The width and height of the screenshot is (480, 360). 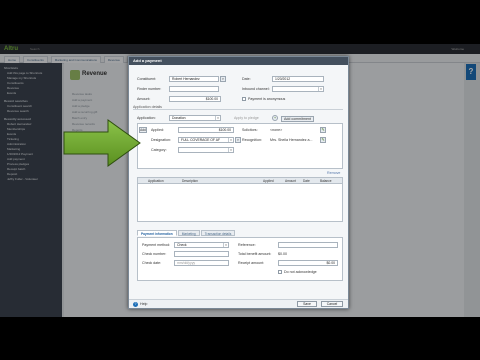 What do you see at coordinates (246, 79) in the screenshot?
I see `date-label: Date:` at bounding box center [246, 79].